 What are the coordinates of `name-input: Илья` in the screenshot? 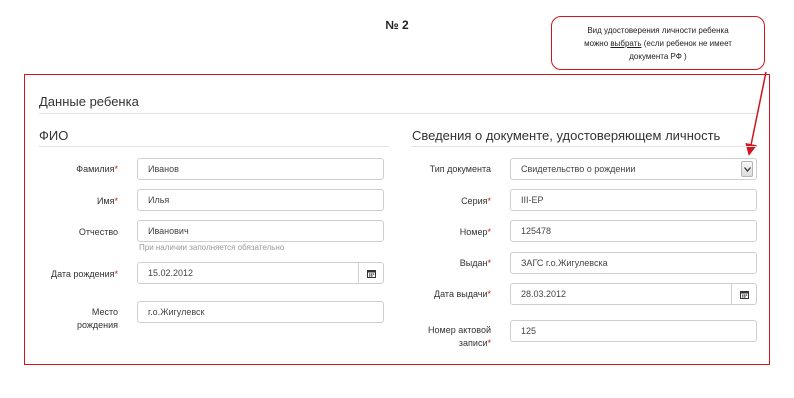 It's located at (260, 200).